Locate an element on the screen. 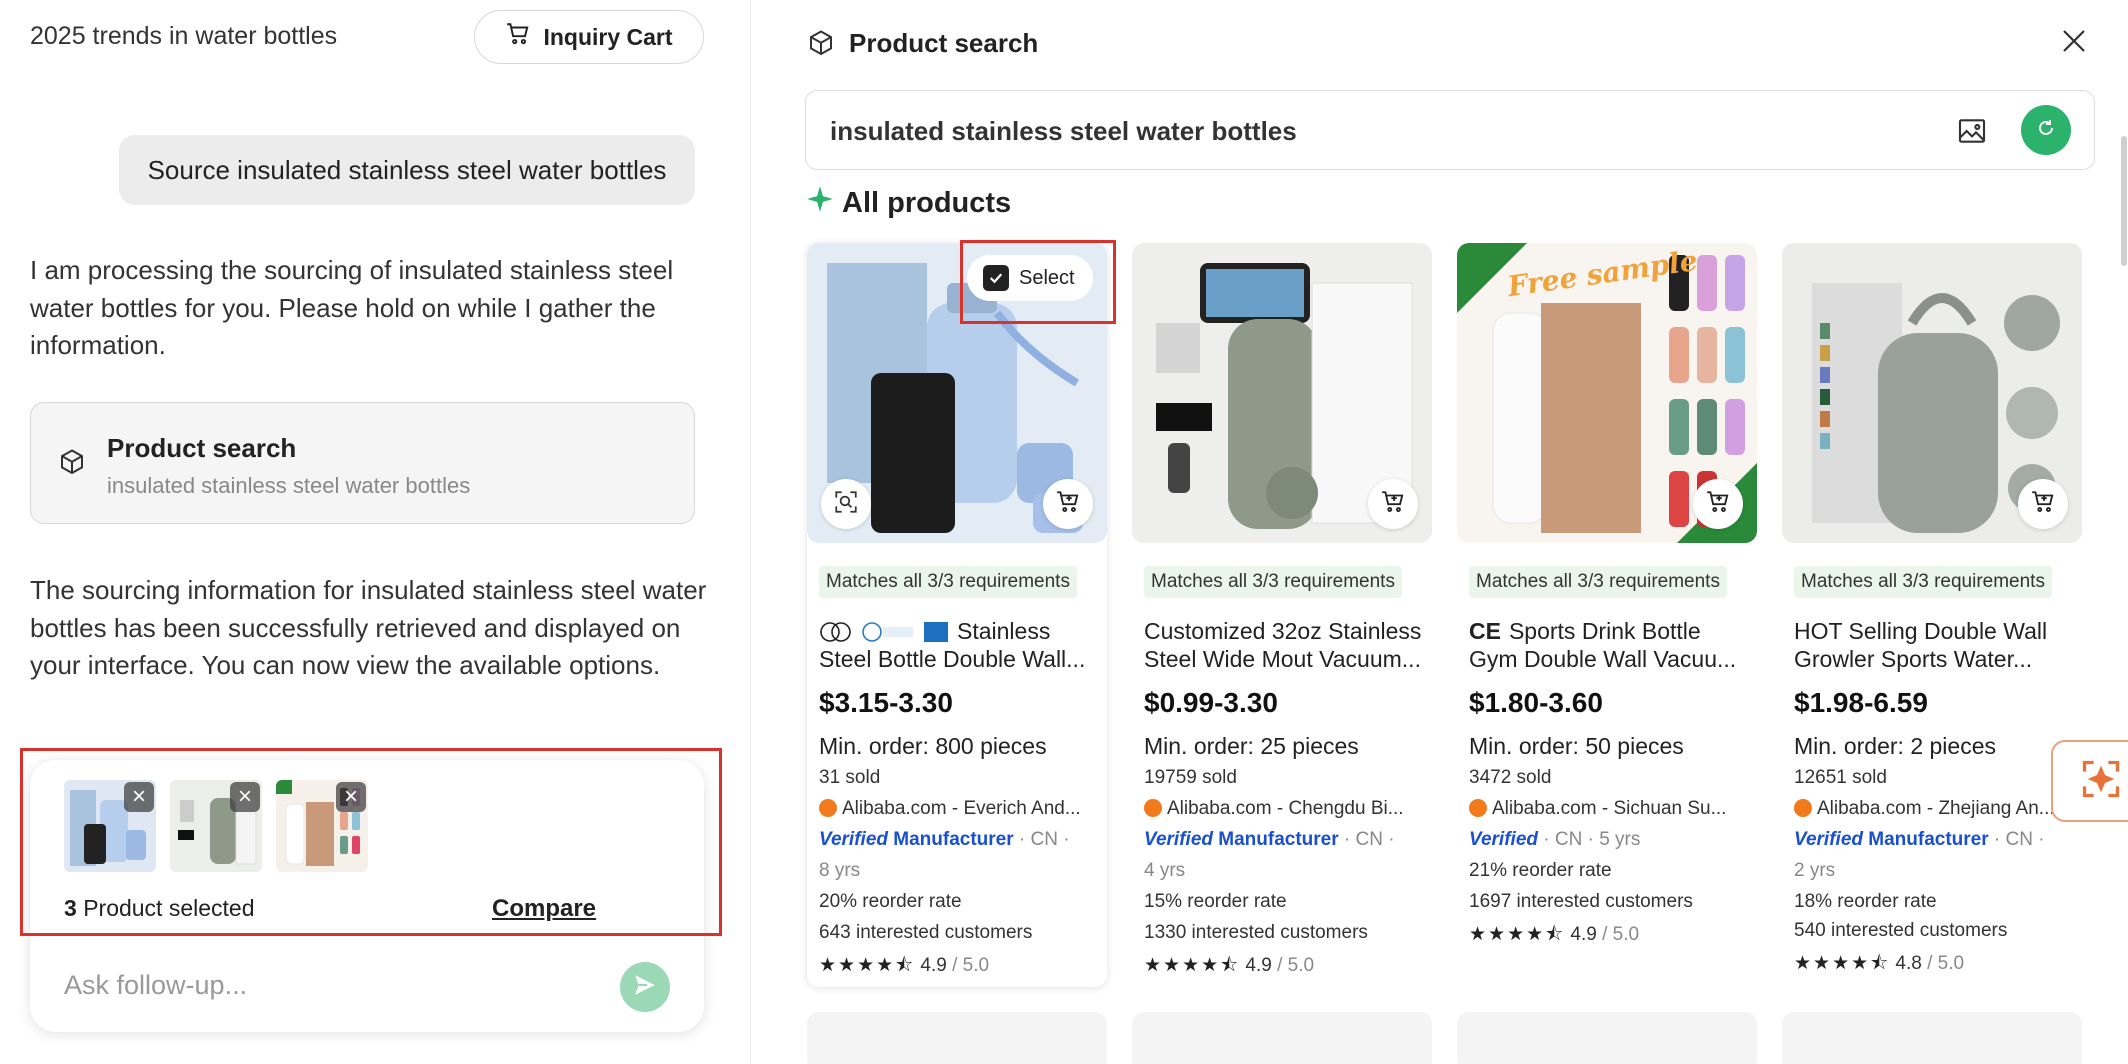 The height and width of the screenshot is (1064, 2128). send-icon is located at coordinates (645, 987).